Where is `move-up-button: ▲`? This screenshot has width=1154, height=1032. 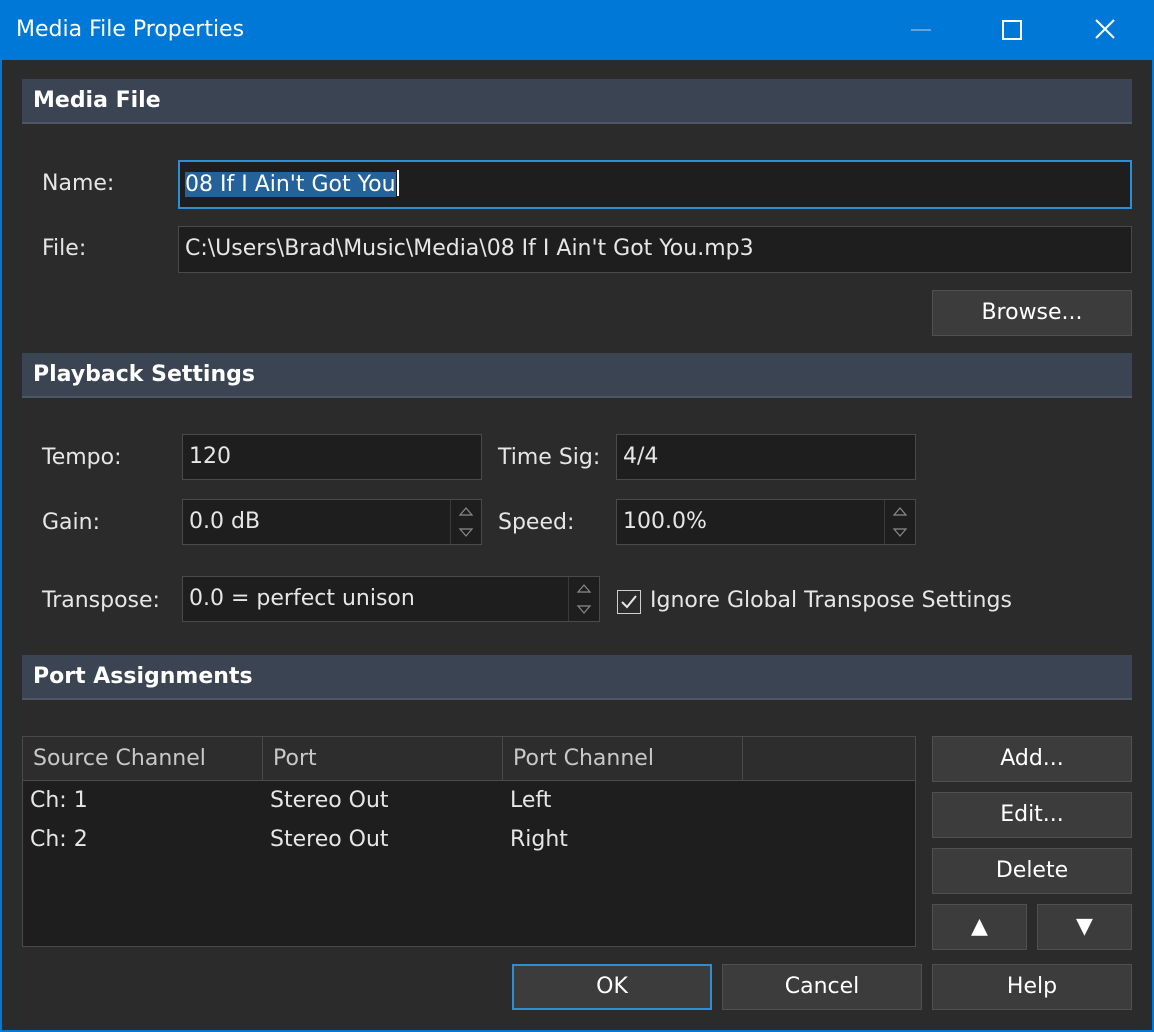 move-up-button: ▲ is located at coordinates (979, 927).